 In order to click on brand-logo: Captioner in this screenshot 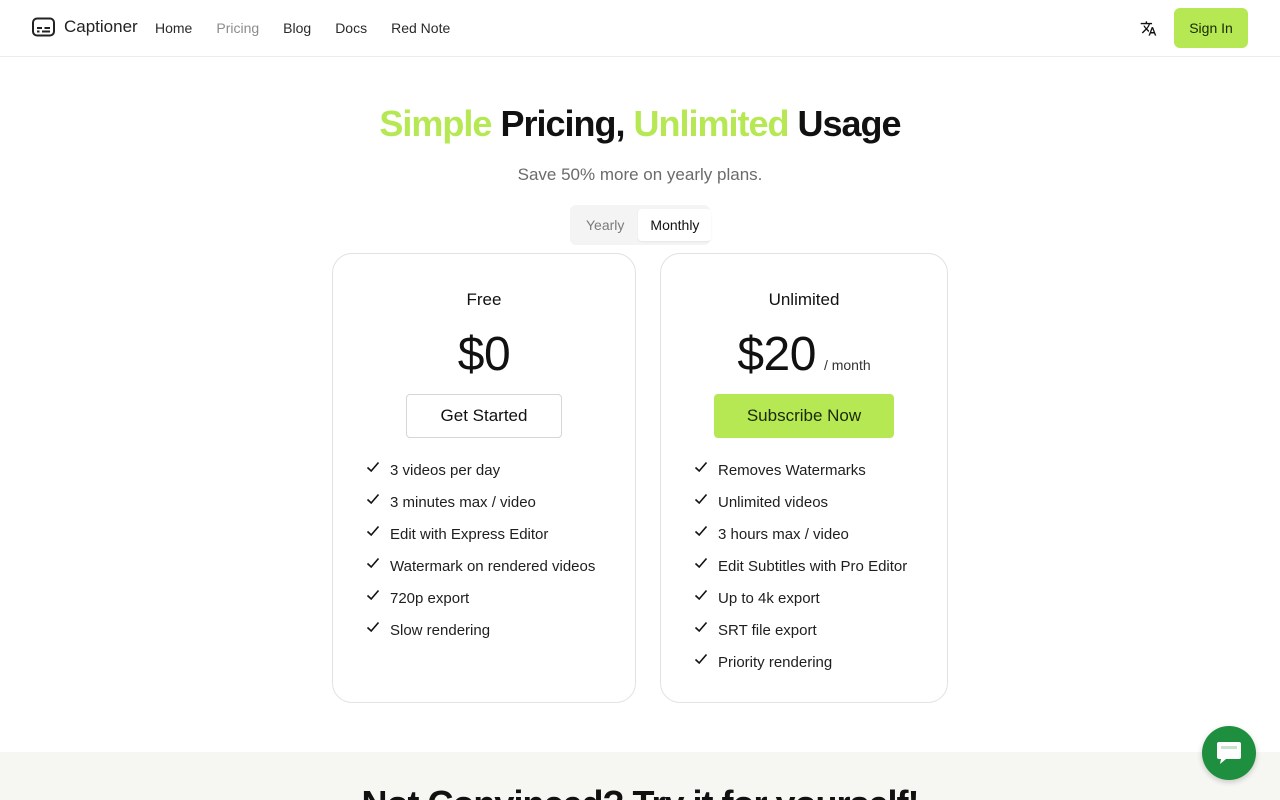, I will do `click(85, 27)`.